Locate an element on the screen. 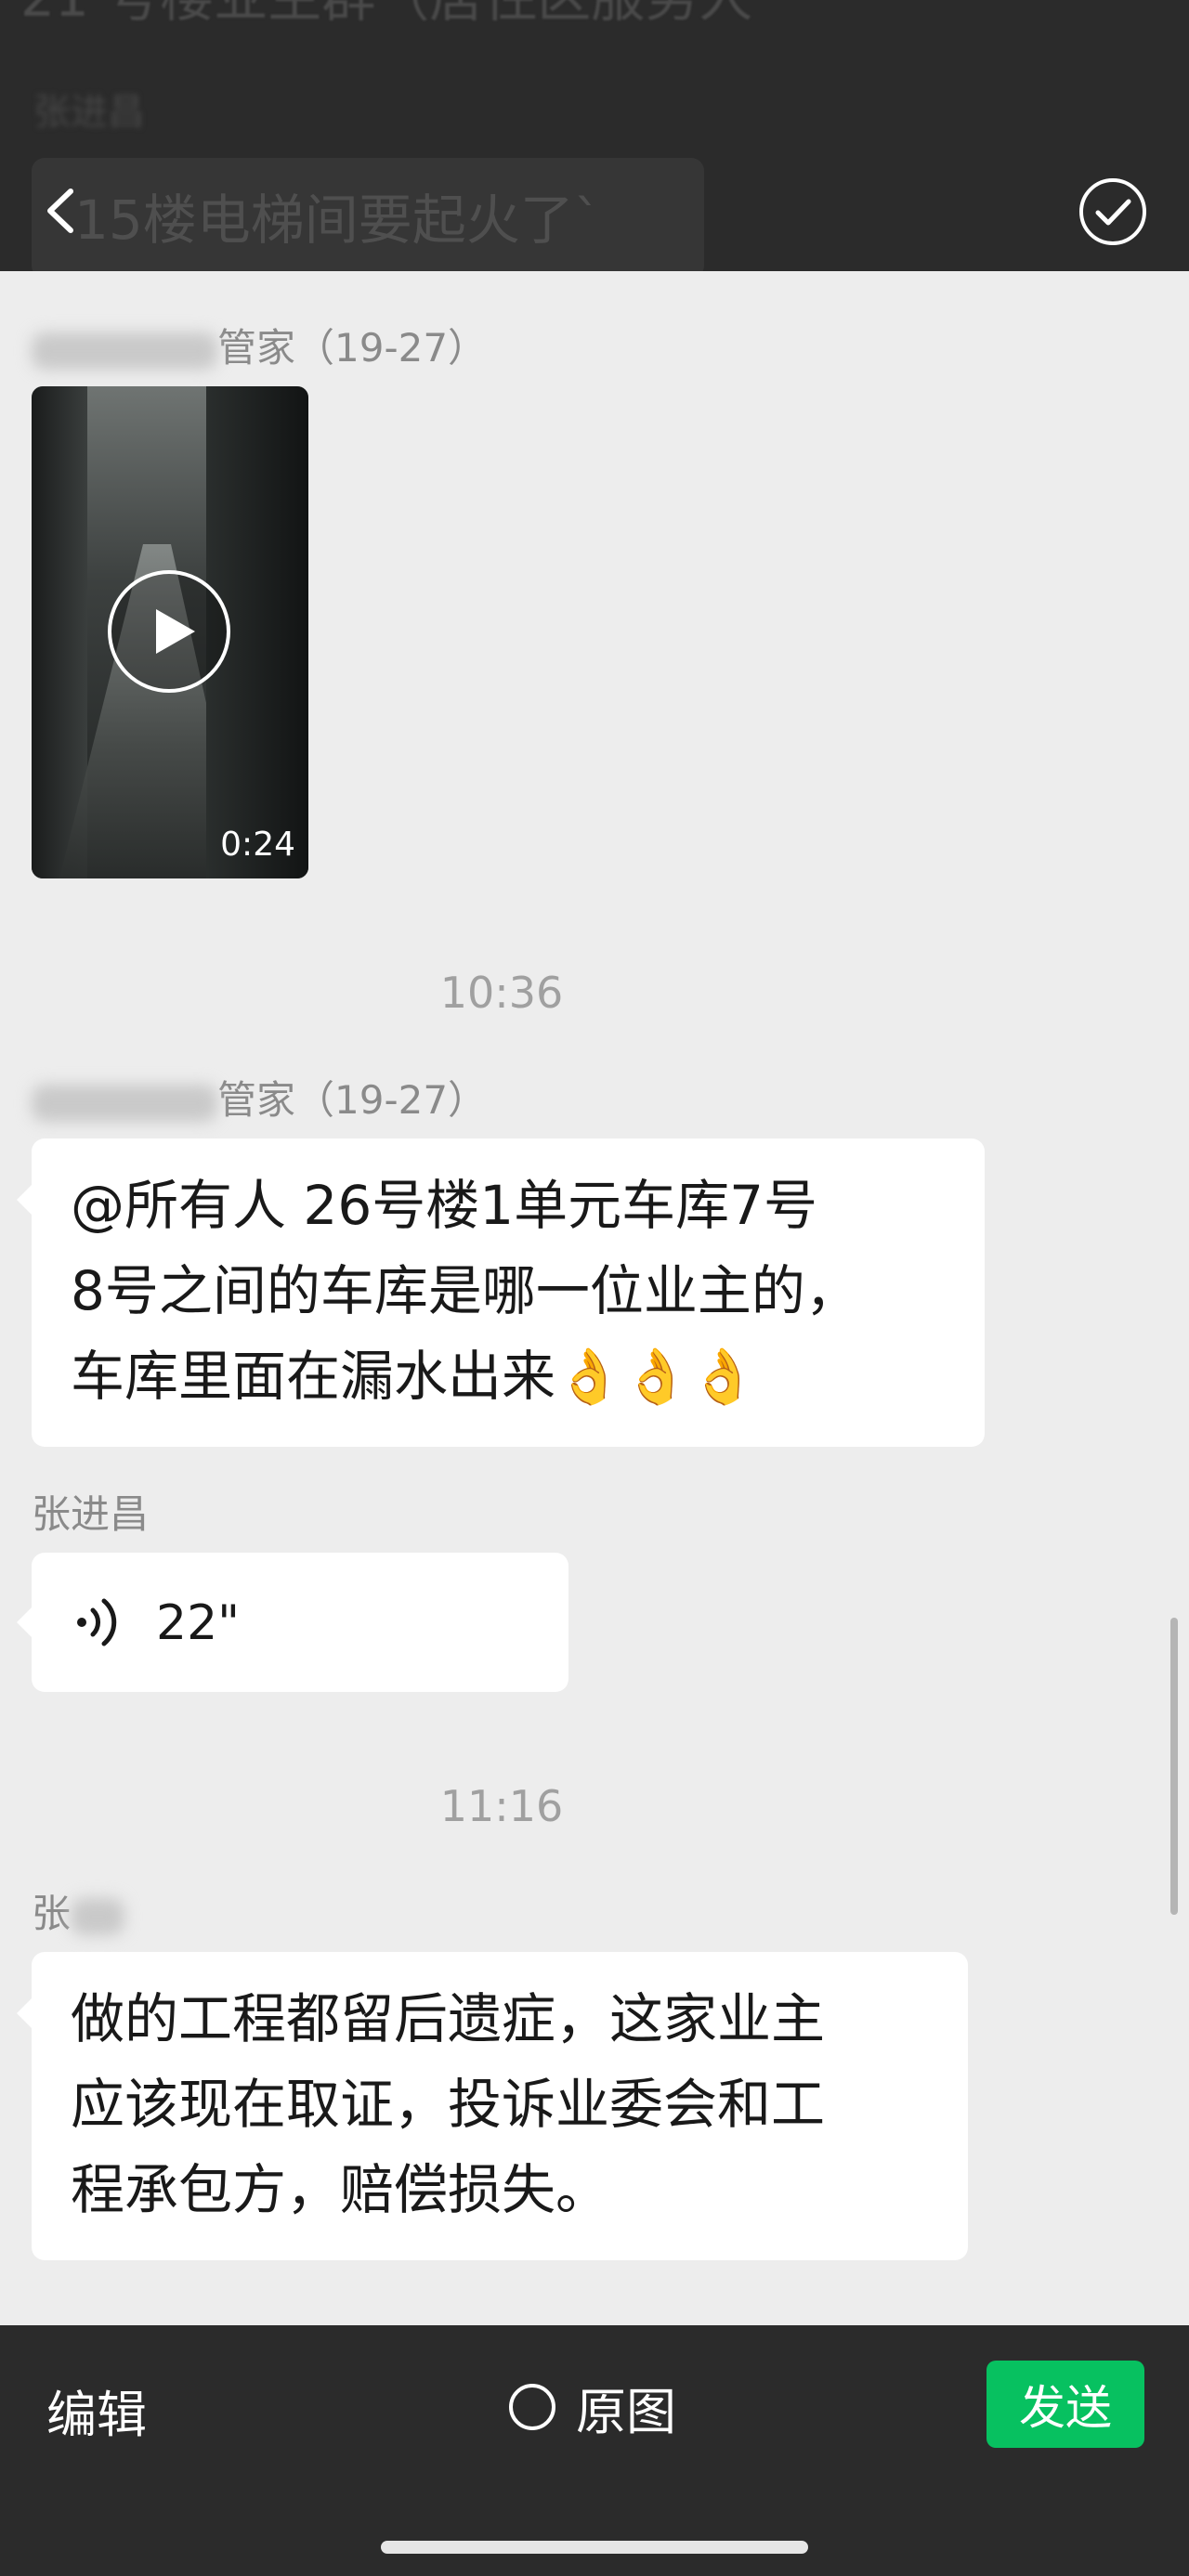  play-icon is located at coordinates (169, 631).